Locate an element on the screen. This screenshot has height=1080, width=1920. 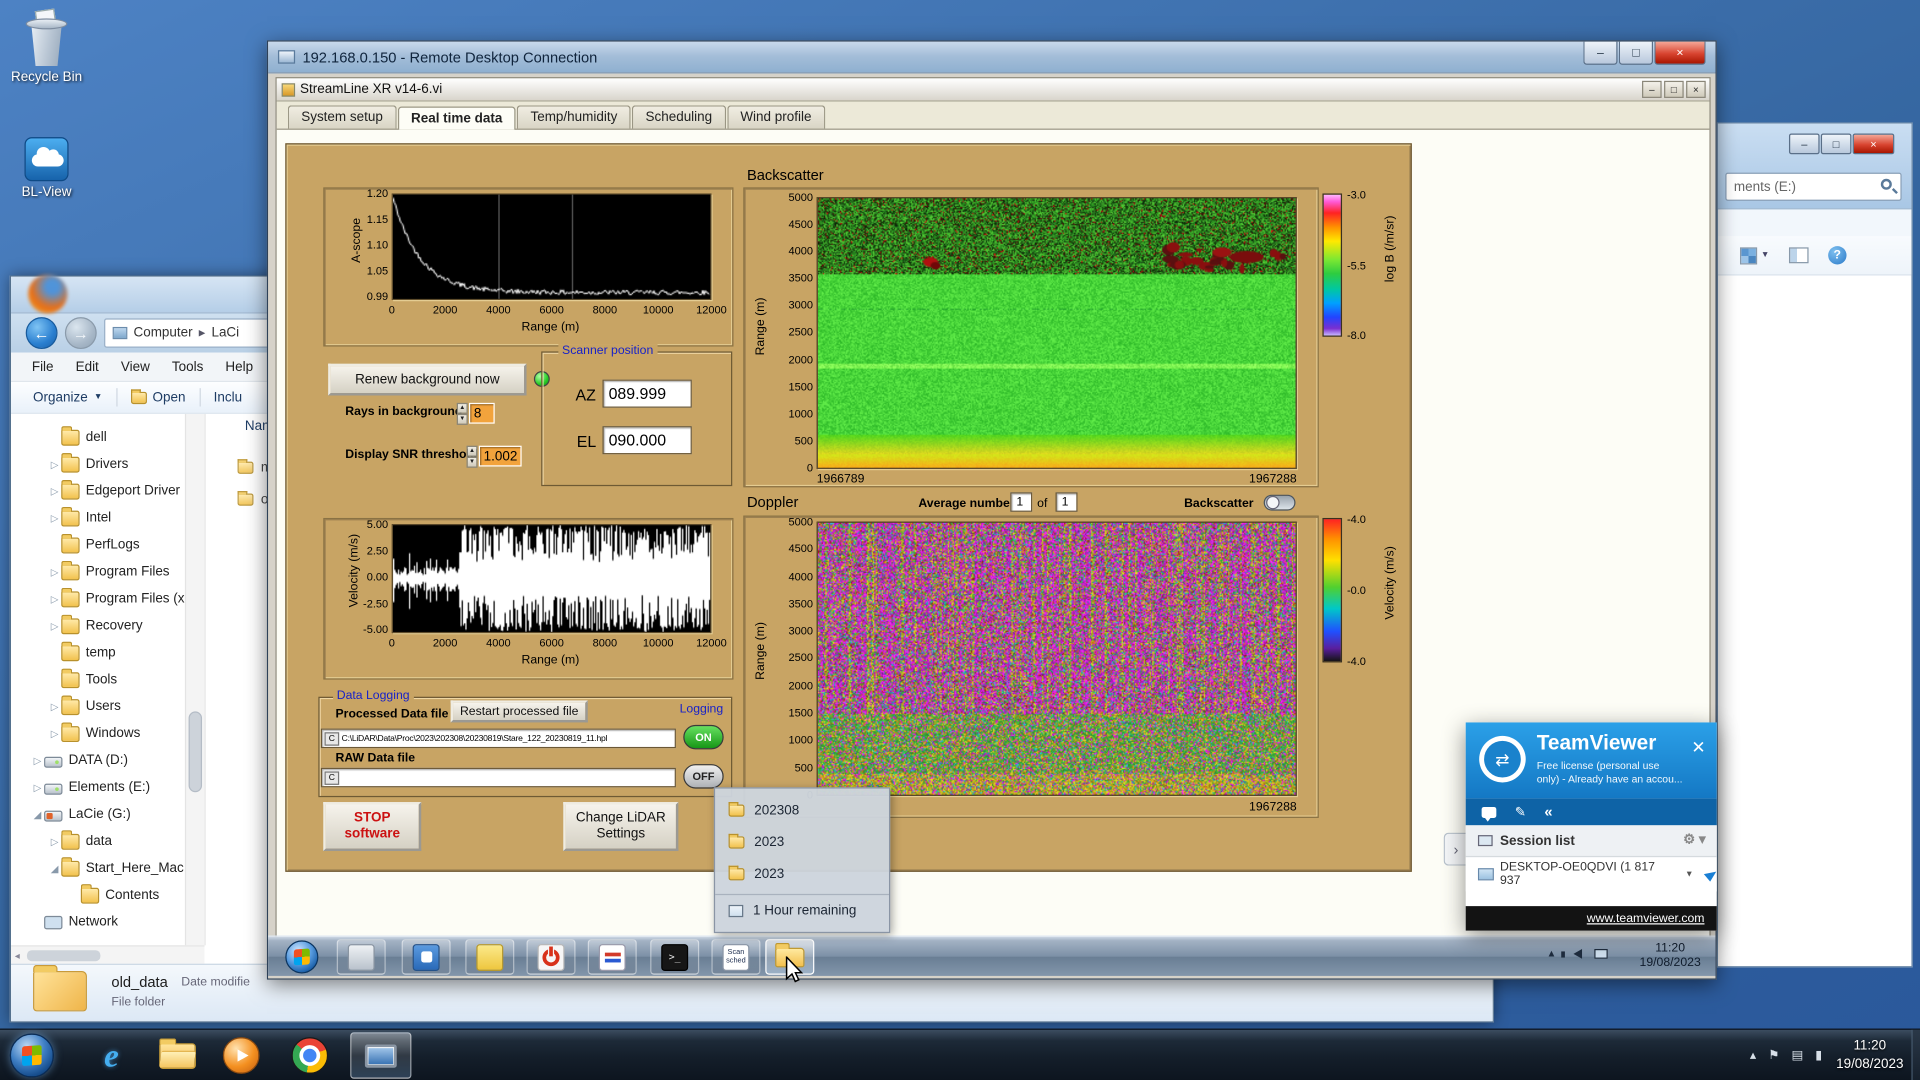
restart-processed-button: Restart processed file is located at coordinates (519, 711).